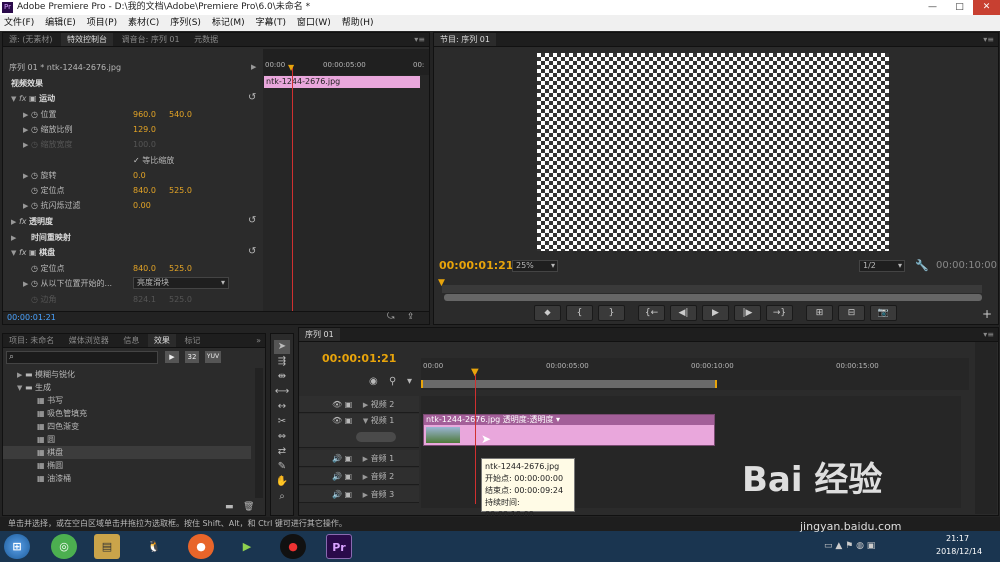 The height and width of the screenshot is (562, 1000). I want to click on speaker-icon: 🔊, so click(337, 458).